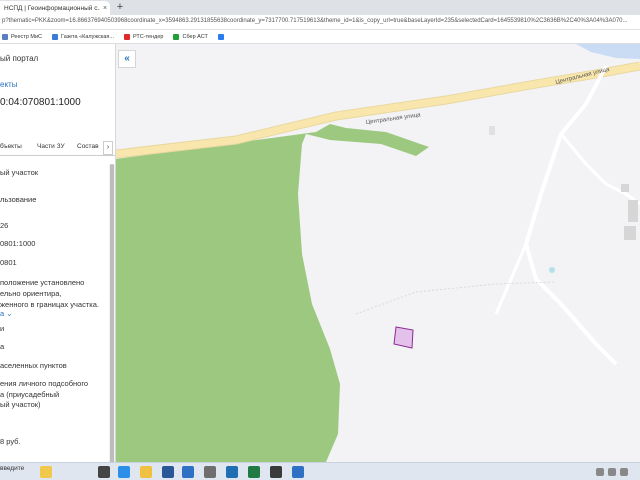  Describe the element at coordinates (4, 225) in the screenshot. I see `info-row: 26` at that location.